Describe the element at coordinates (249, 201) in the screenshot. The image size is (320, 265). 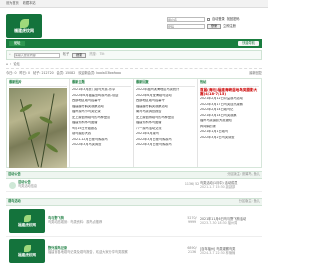
I see `section-moderators: 分区版主: 鱼儿` at that location.